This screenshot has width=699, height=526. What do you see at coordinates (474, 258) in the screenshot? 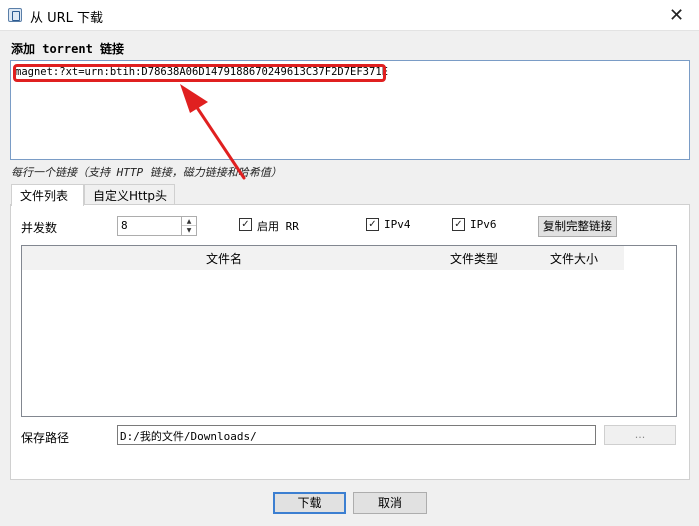
I see `column-filetype: 文件类型` at bounding box center [474, 258].